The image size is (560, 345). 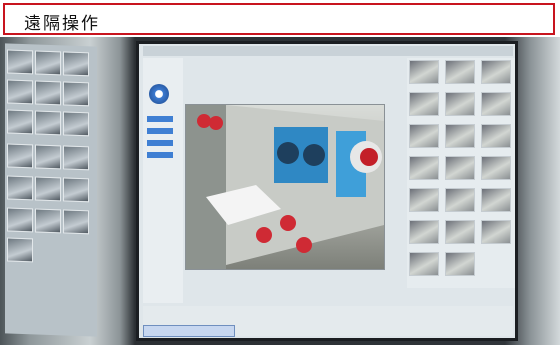 I want to click on ptz-control-icon, so click(x=159, y=94).